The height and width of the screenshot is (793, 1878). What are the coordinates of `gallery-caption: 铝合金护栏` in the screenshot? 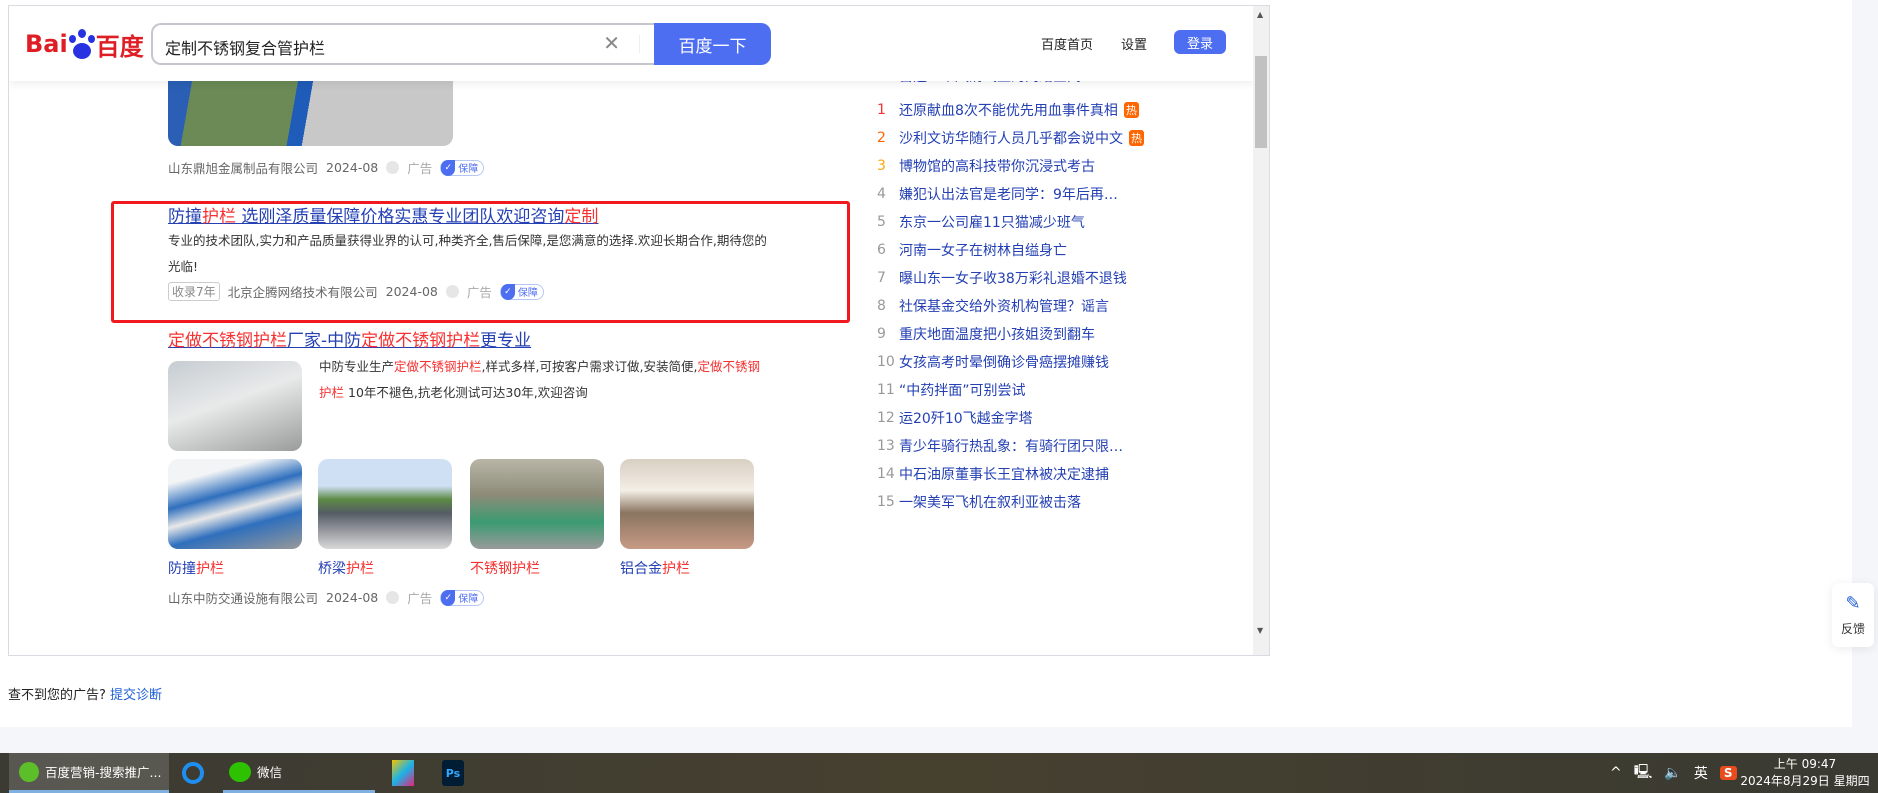 It's located at (655, 568).